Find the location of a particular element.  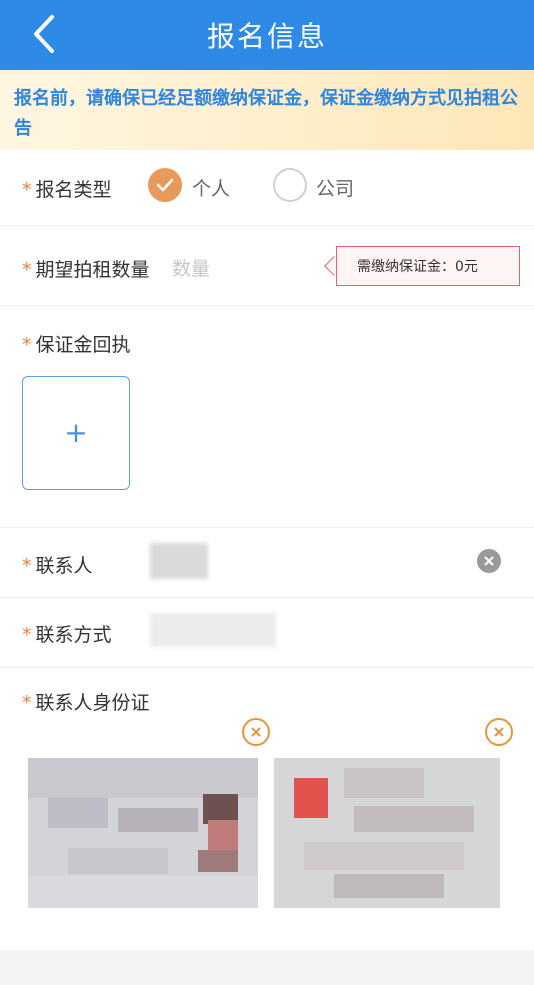

id-card-label: * 联系人身份证 is located at coordinates (86, 703).